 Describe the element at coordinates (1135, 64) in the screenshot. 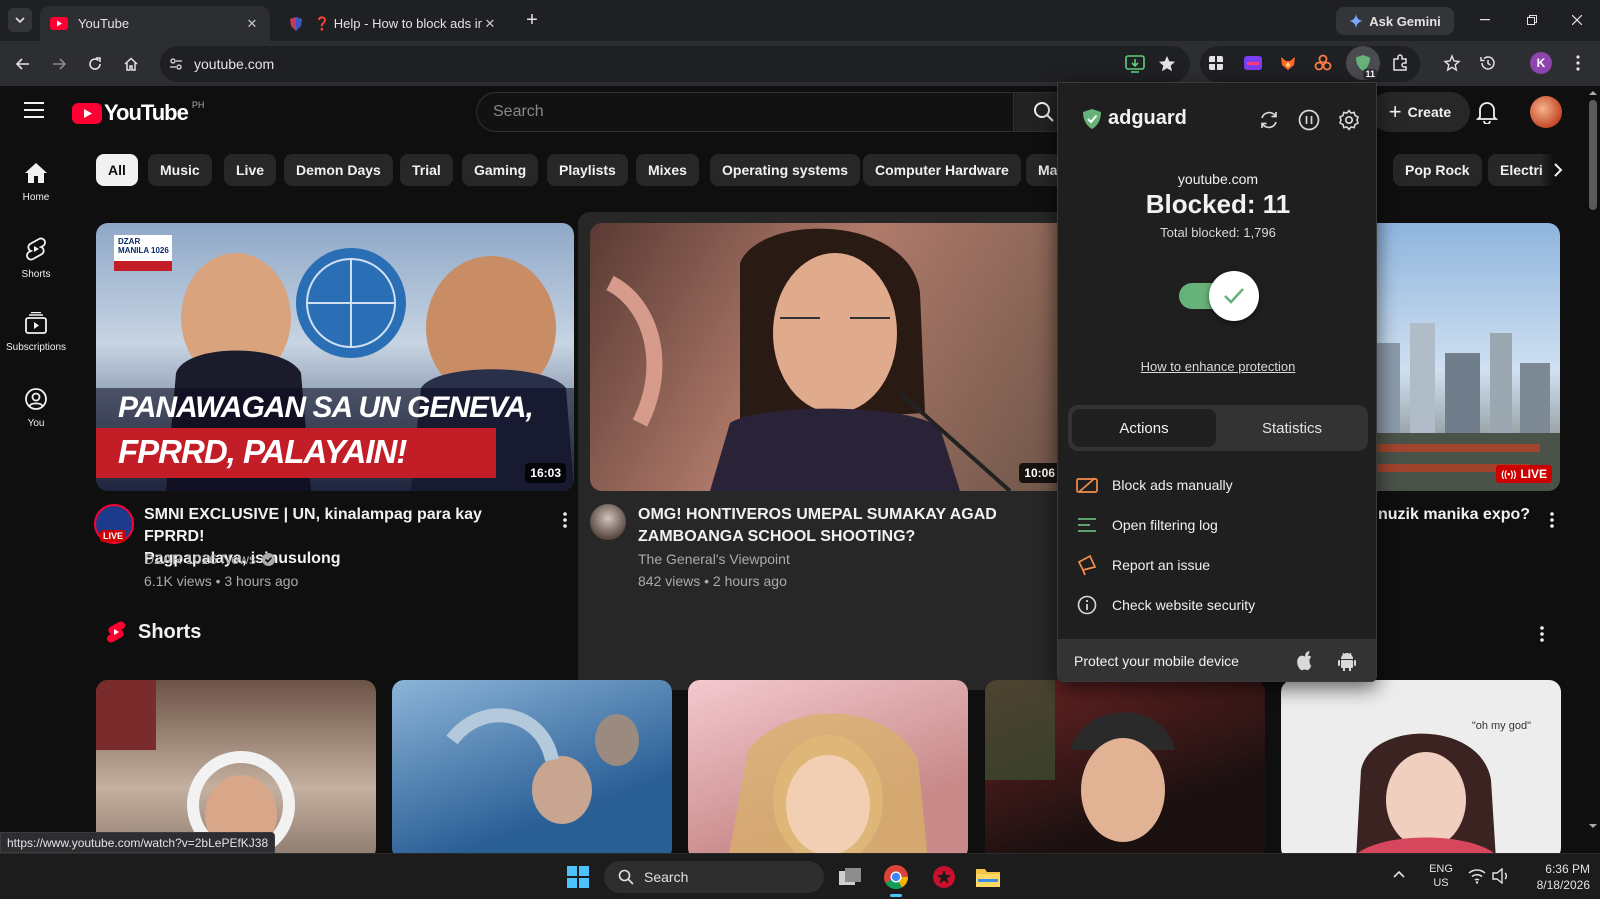

I see `install-app-icon` at that location.